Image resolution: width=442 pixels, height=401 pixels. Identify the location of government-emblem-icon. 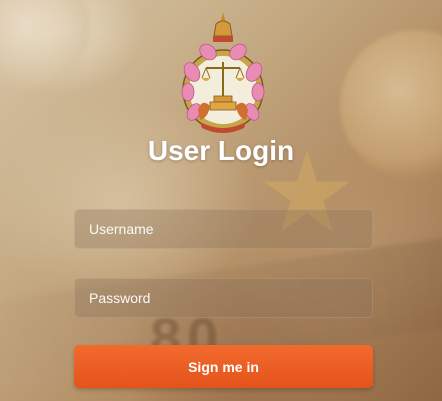
(223, 72).